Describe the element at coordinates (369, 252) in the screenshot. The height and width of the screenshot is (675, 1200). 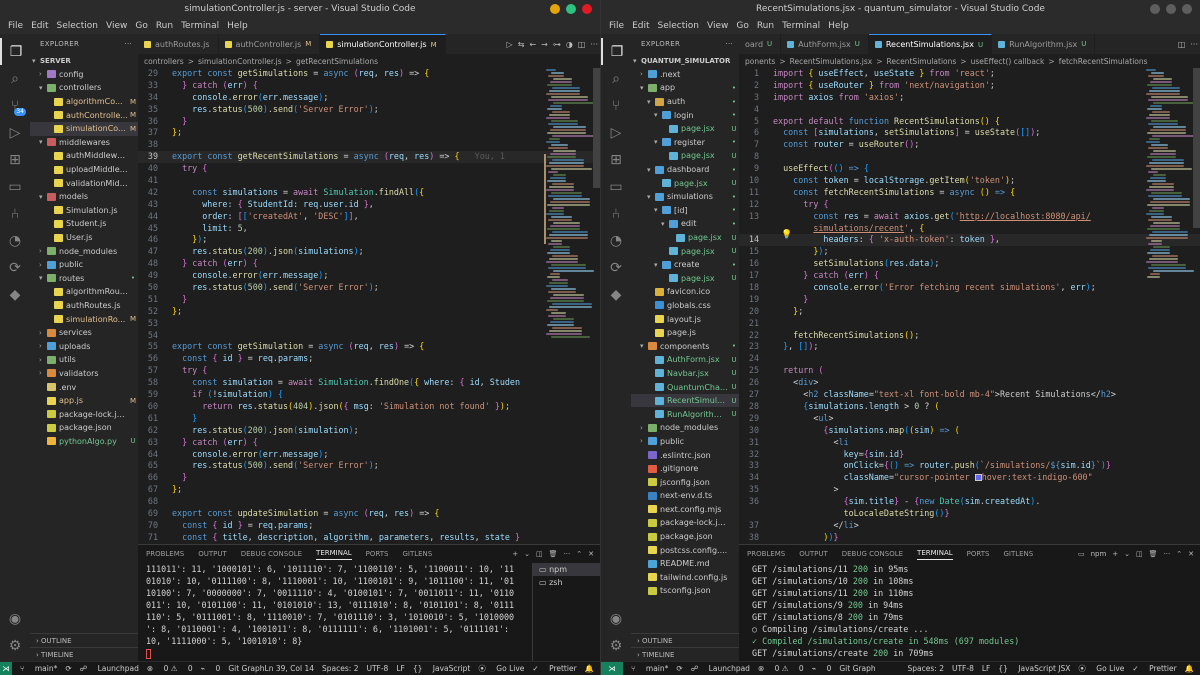
I see `code-line: 47 res.status(200).json(simulations);` at that location.